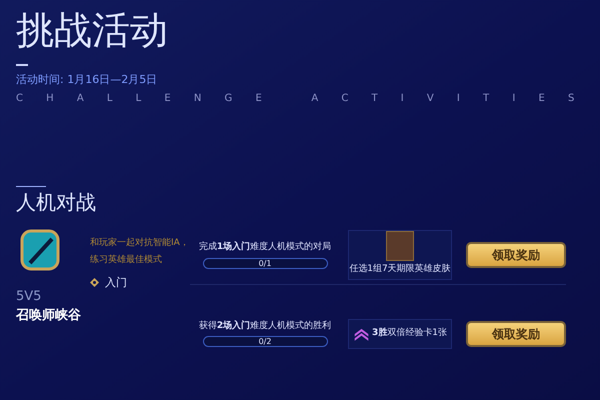 Image resolution: width=600 pixels, height=400 pixels. Describe the element at coordinates (300, 99) in the screenshot. I see `subtitle: C H A L L E N G E A C T I V I T I E S` at that location.